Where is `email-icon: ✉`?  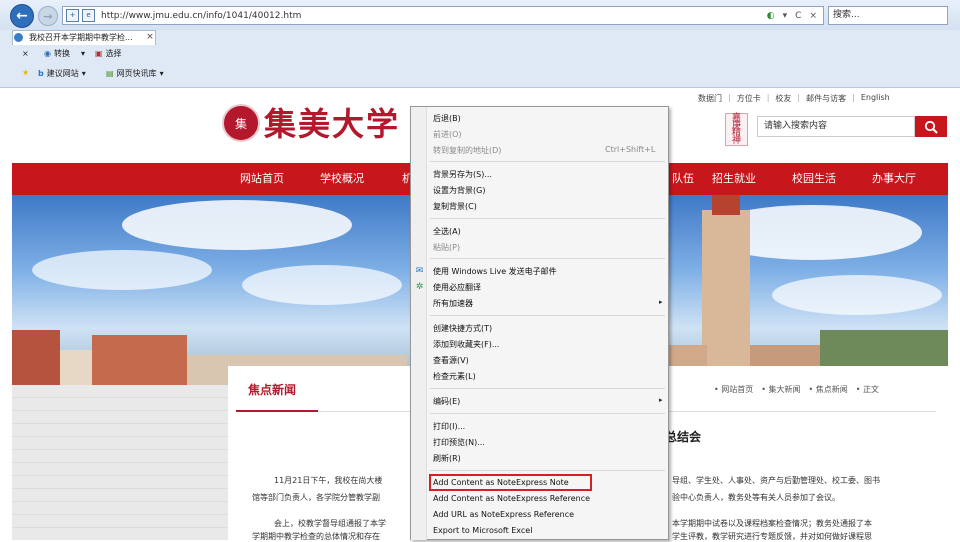
email-icon: ✉ is located at coordinates (419, 271).